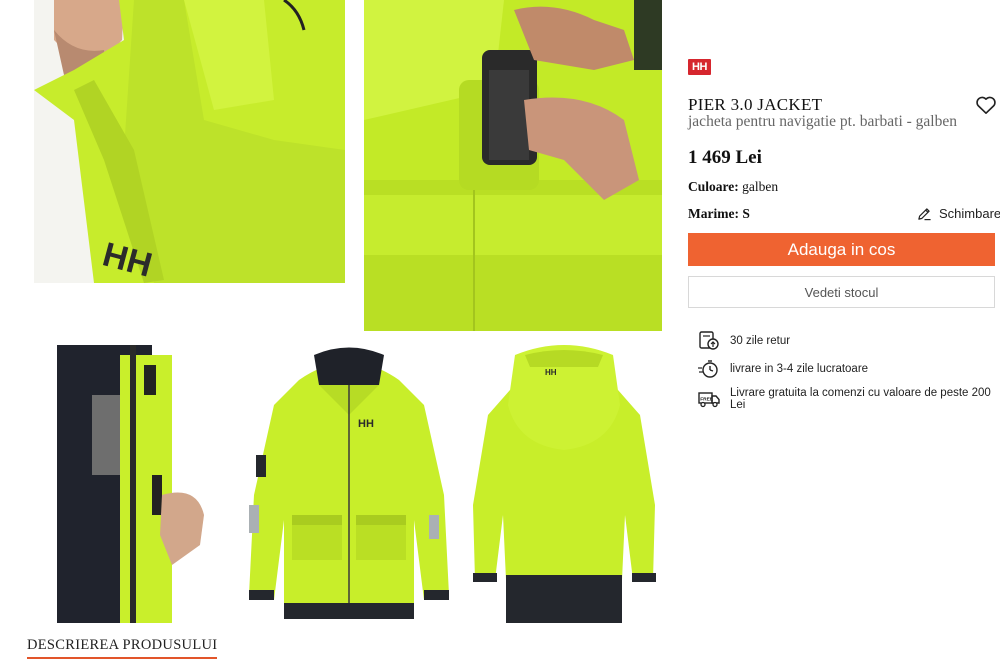 The width and height of the screenshot is (1000, 662). What do you see at coordinates (709, 369) in the screenshot?
I see `fast-delivery-icon` at bounding box center [709, 369].